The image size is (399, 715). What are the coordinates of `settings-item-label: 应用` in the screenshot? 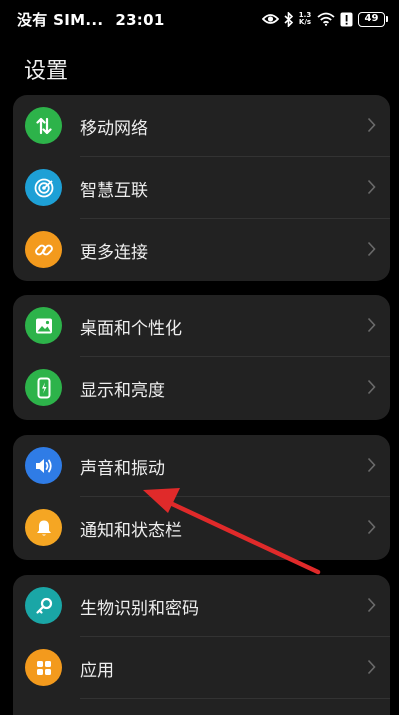 It's located at (97, 671).